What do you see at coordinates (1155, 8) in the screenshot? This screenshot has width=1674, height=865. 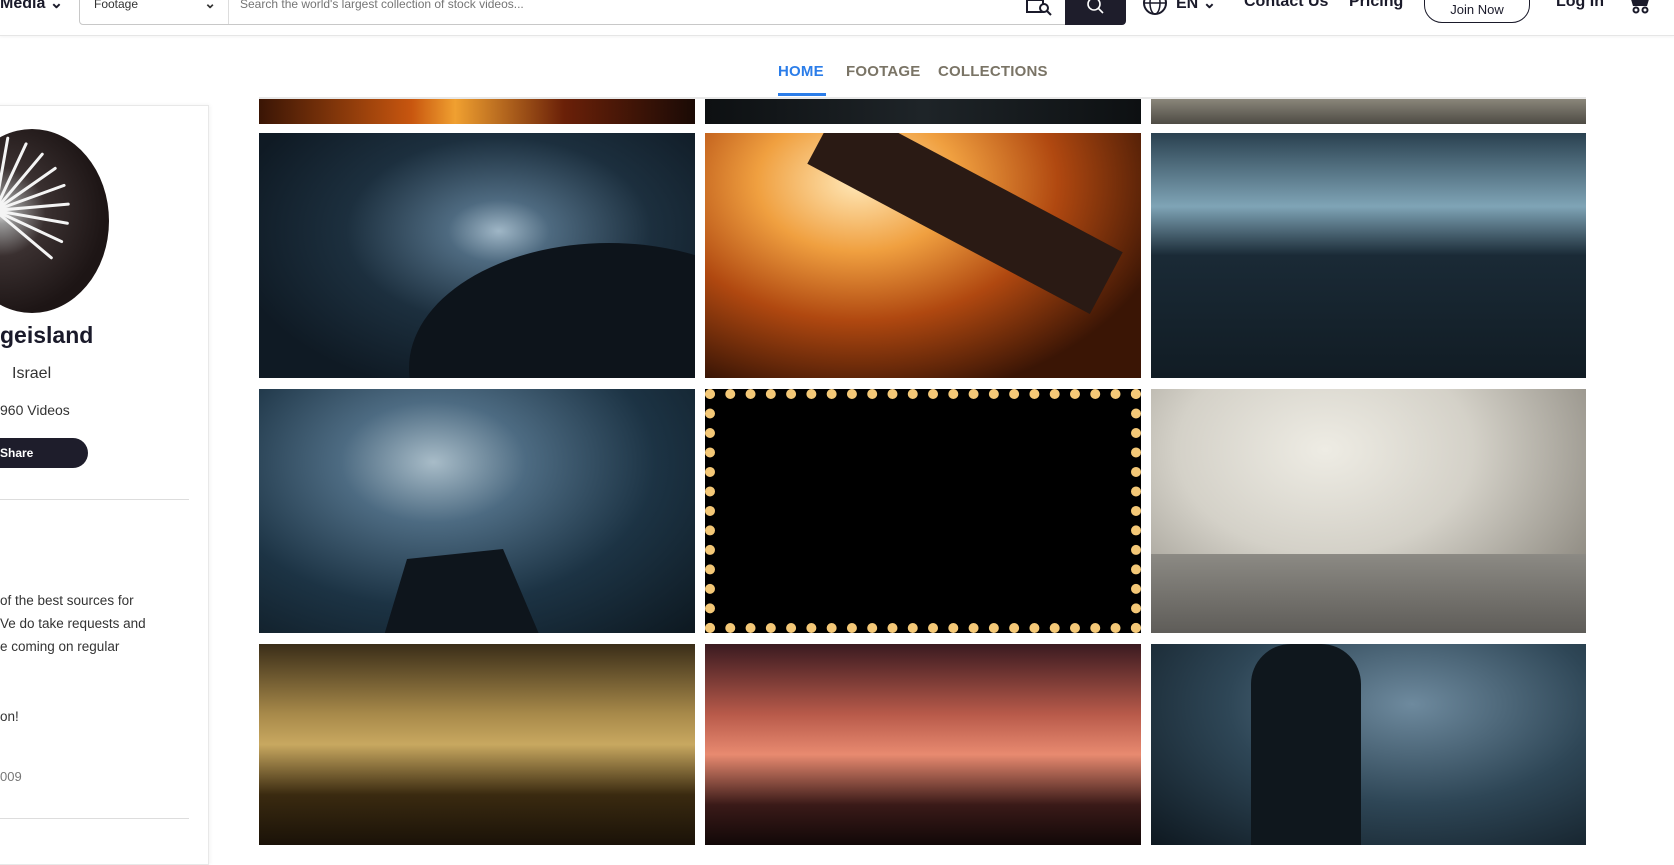 I see `globe-icon` at bounding box center [1155, 8].